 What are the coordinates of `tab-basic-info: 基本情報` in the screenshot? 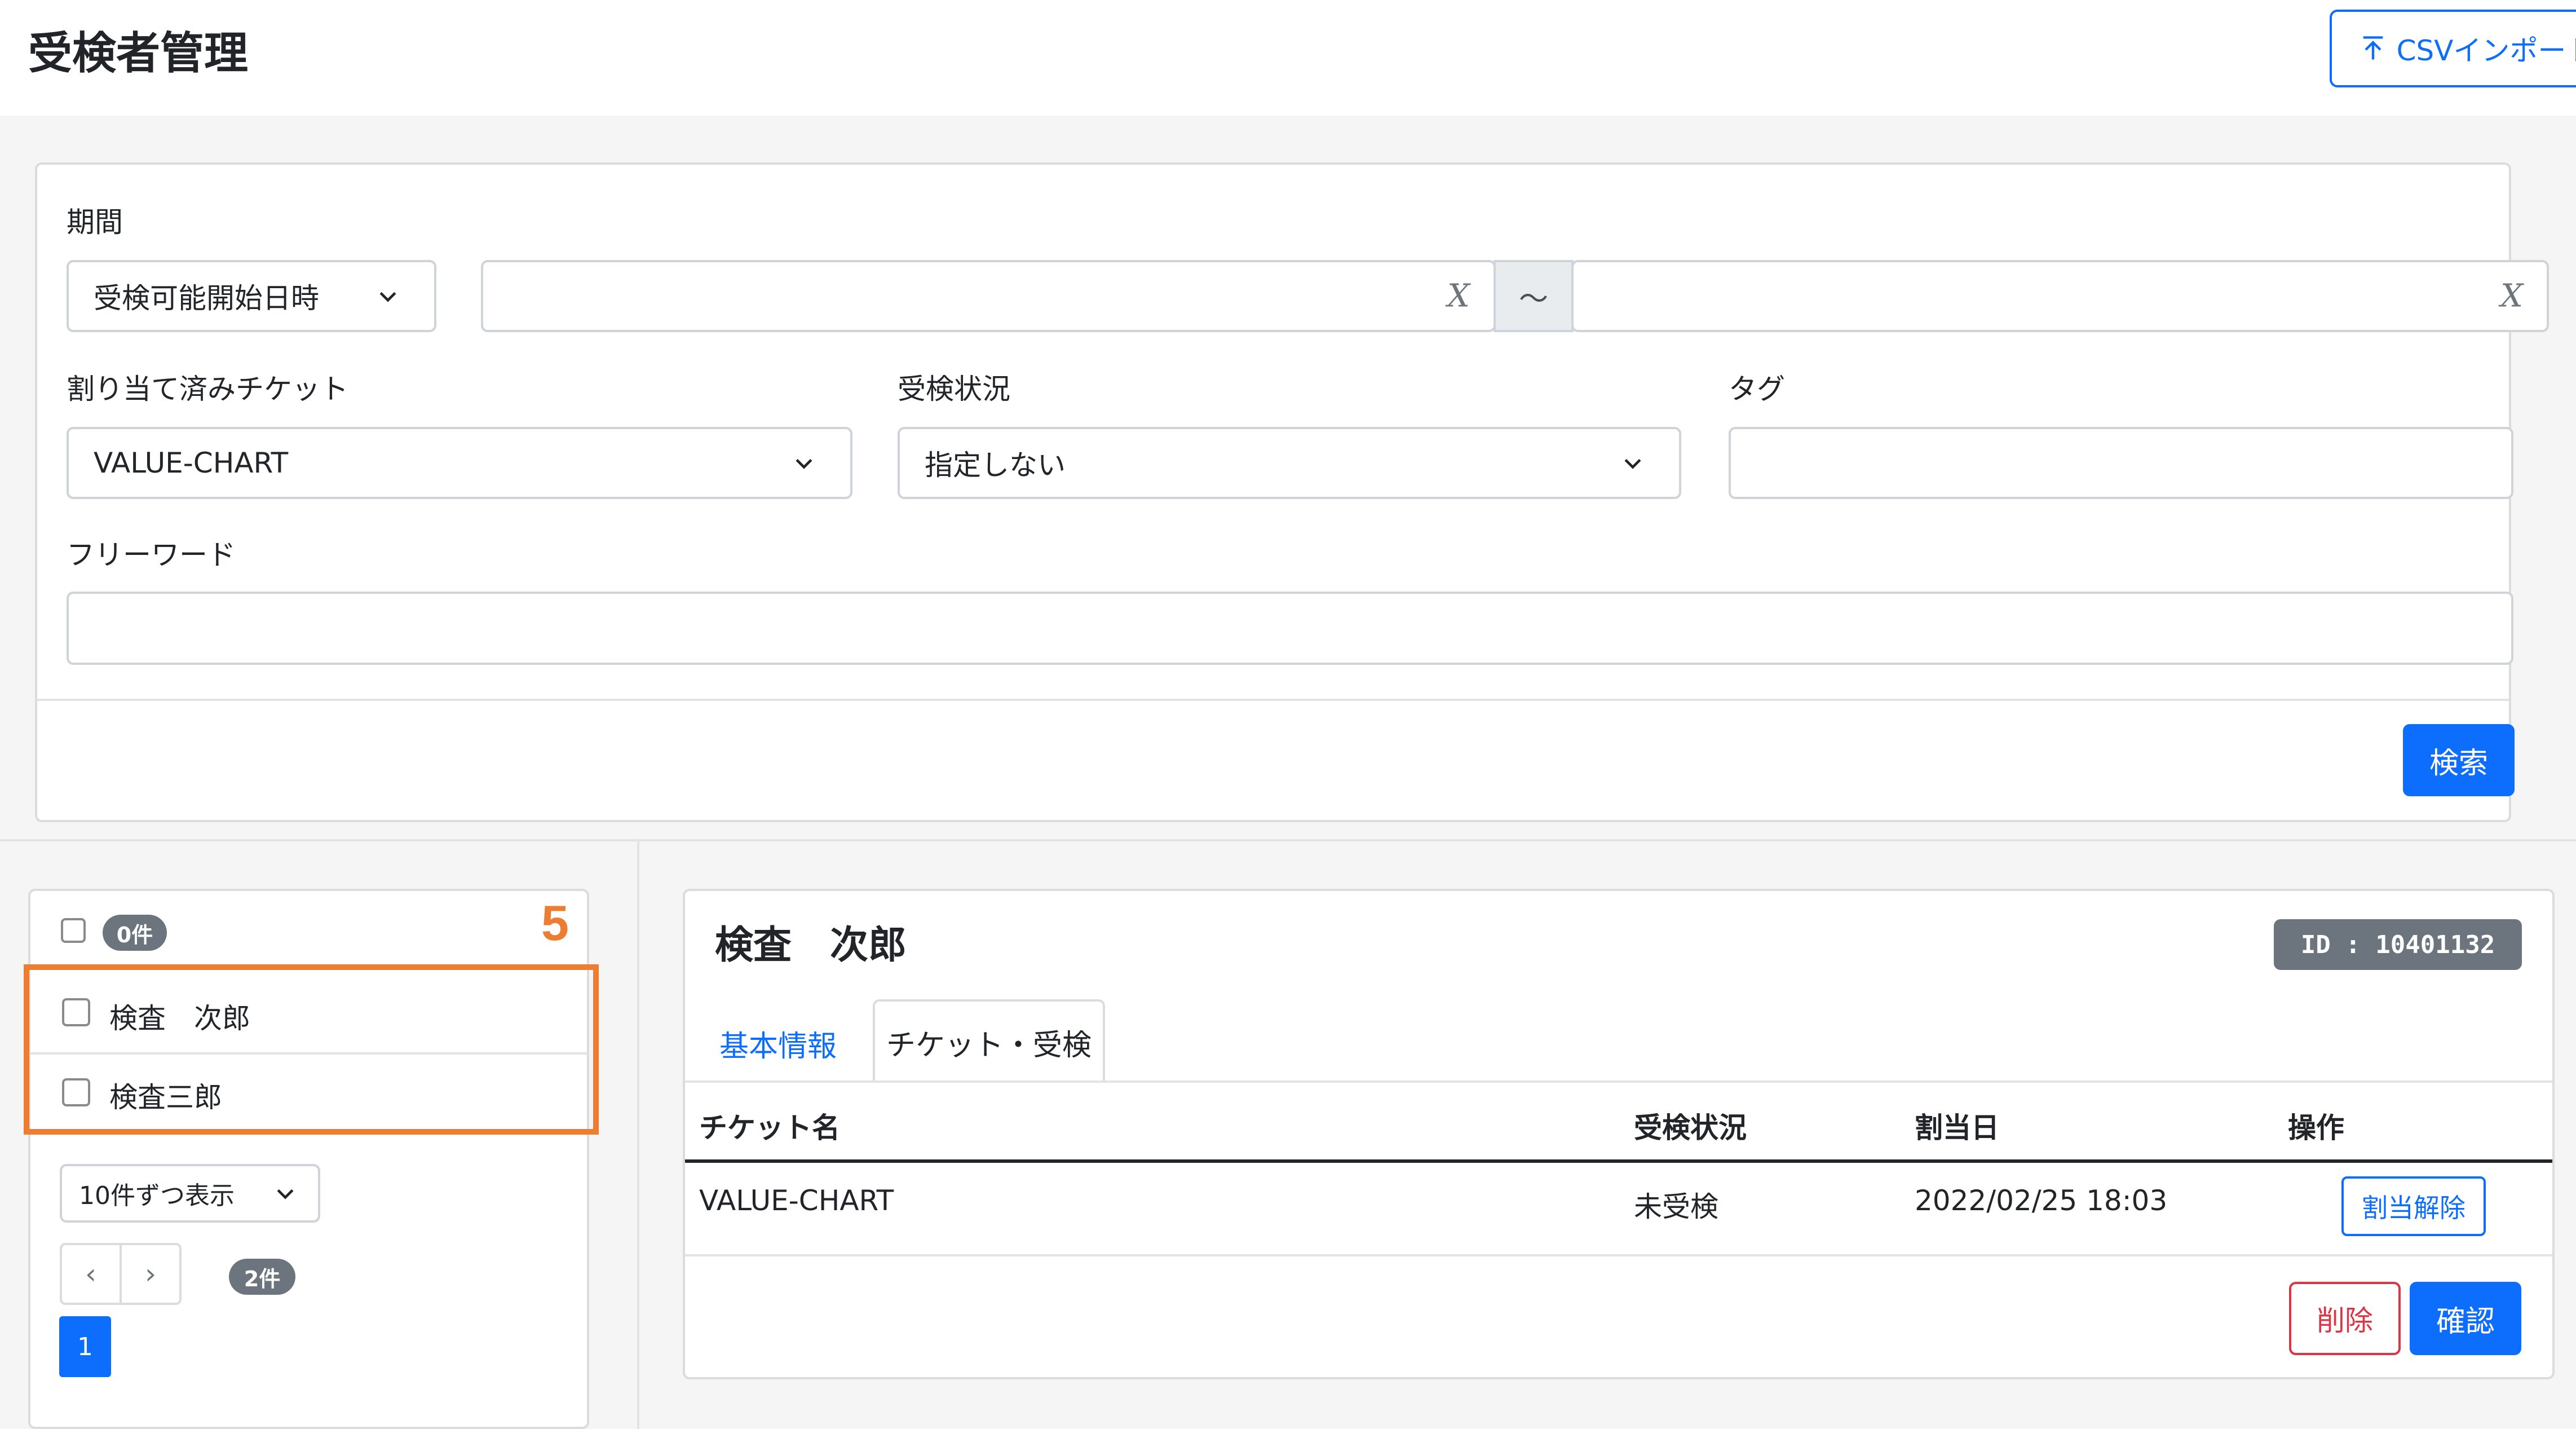 It's located at (778, 1043).